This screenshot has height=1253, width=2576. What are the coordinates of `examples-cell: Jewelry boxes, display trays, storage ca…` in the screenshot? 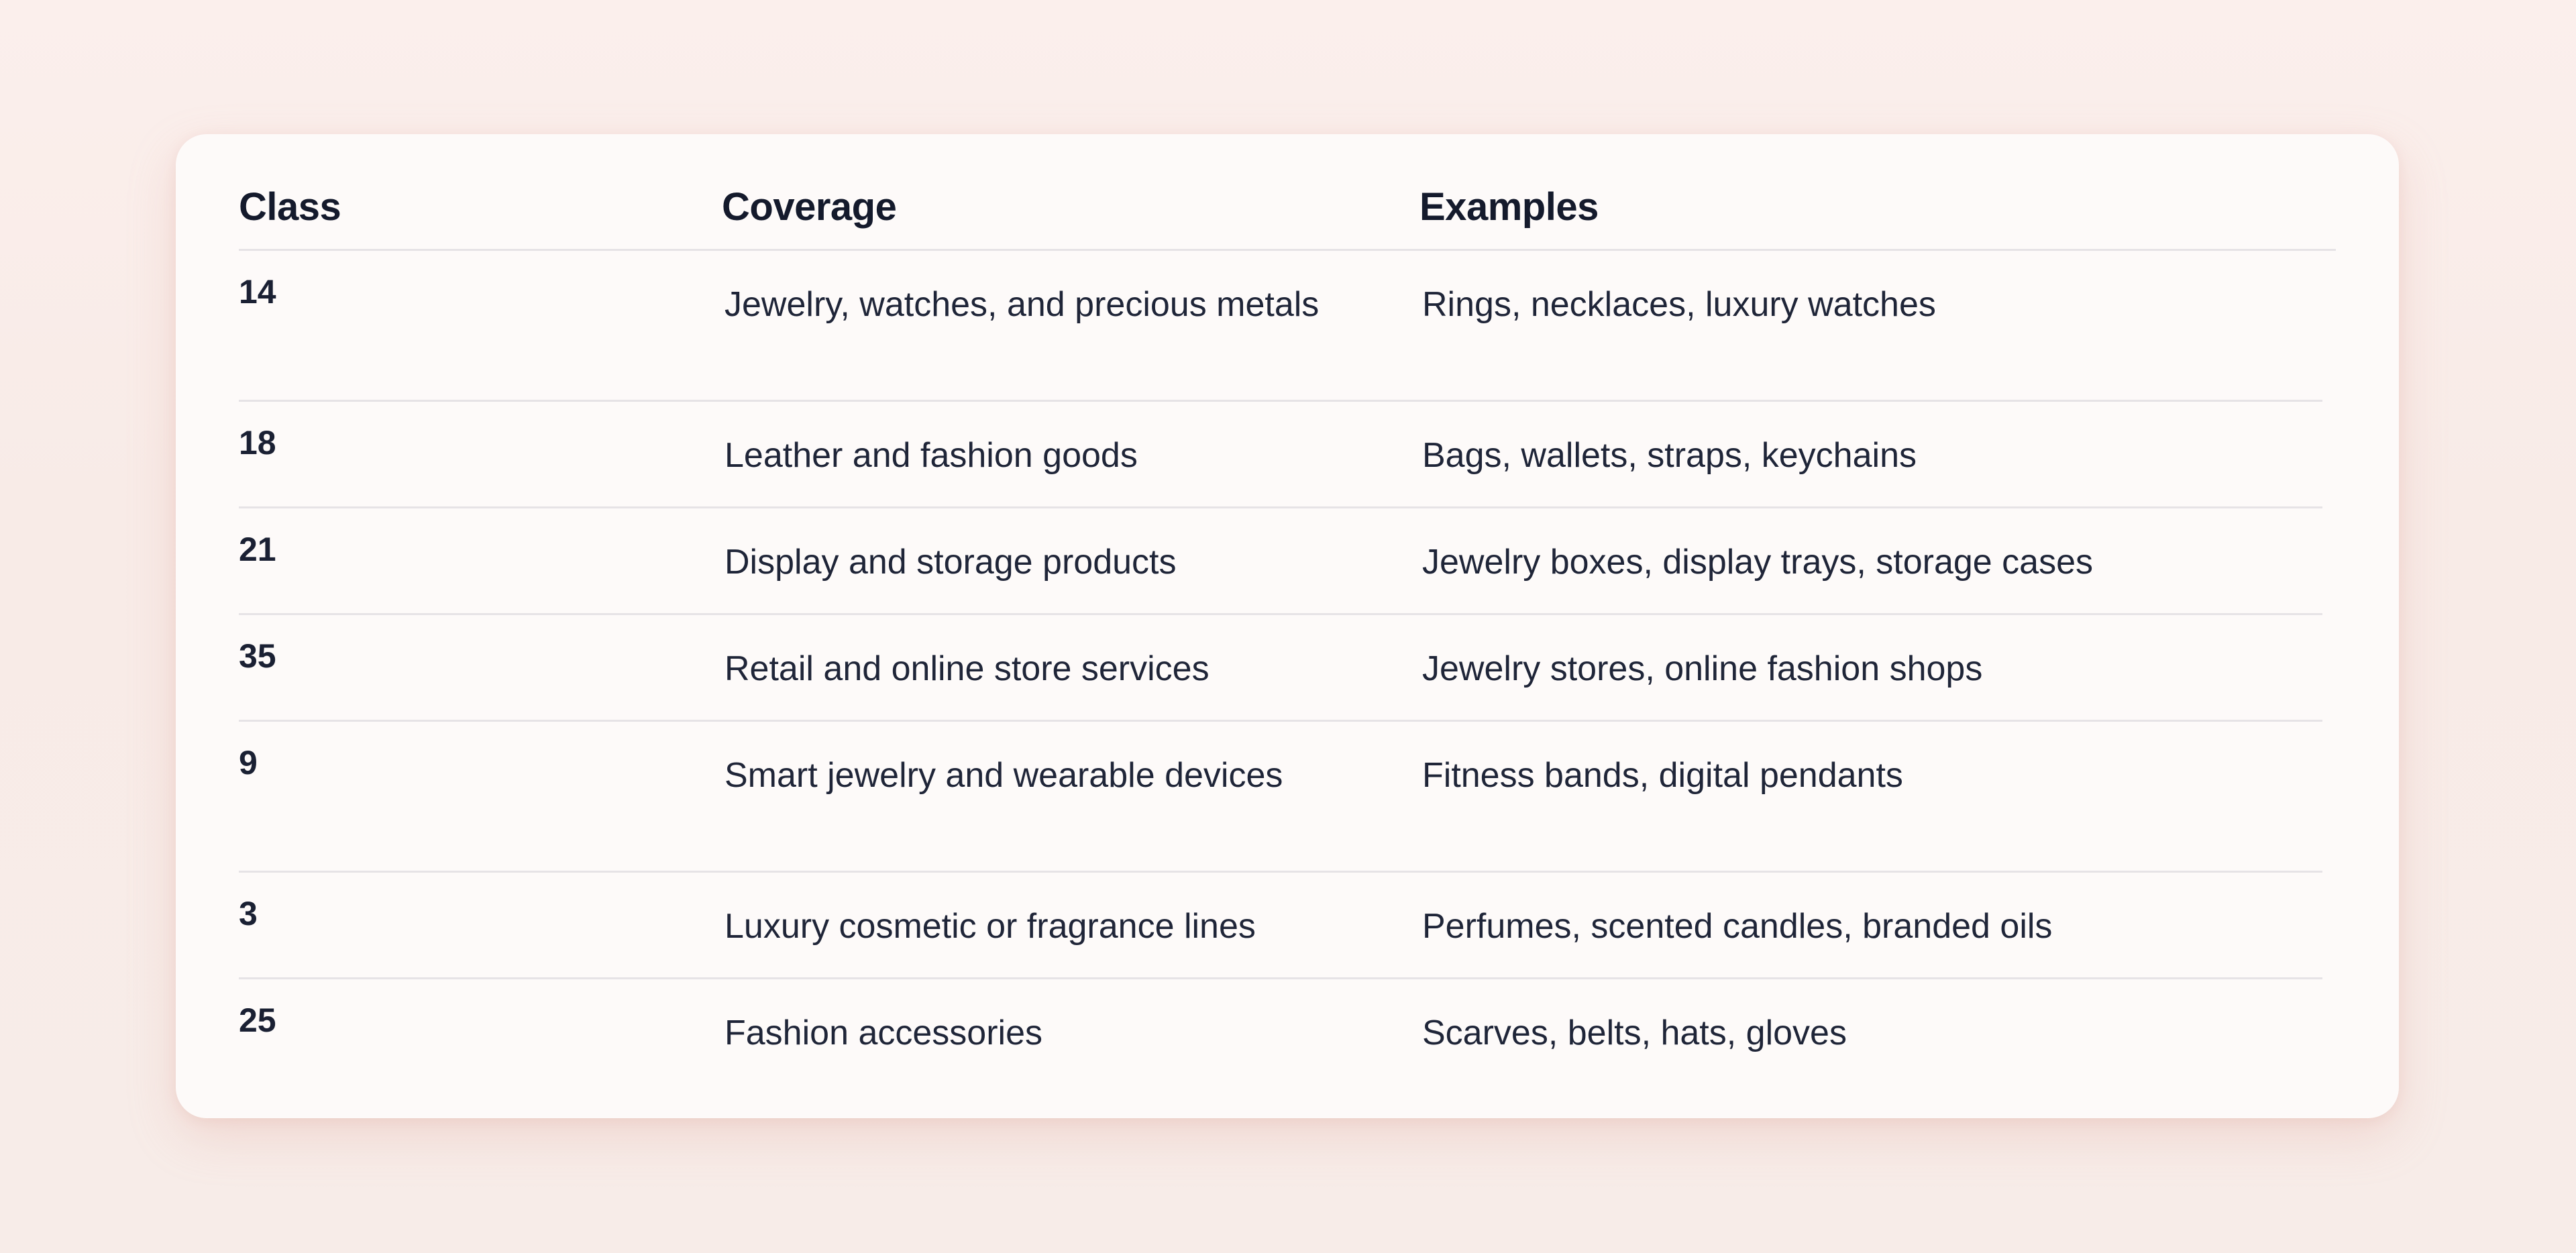 It's located at (1757, 562).